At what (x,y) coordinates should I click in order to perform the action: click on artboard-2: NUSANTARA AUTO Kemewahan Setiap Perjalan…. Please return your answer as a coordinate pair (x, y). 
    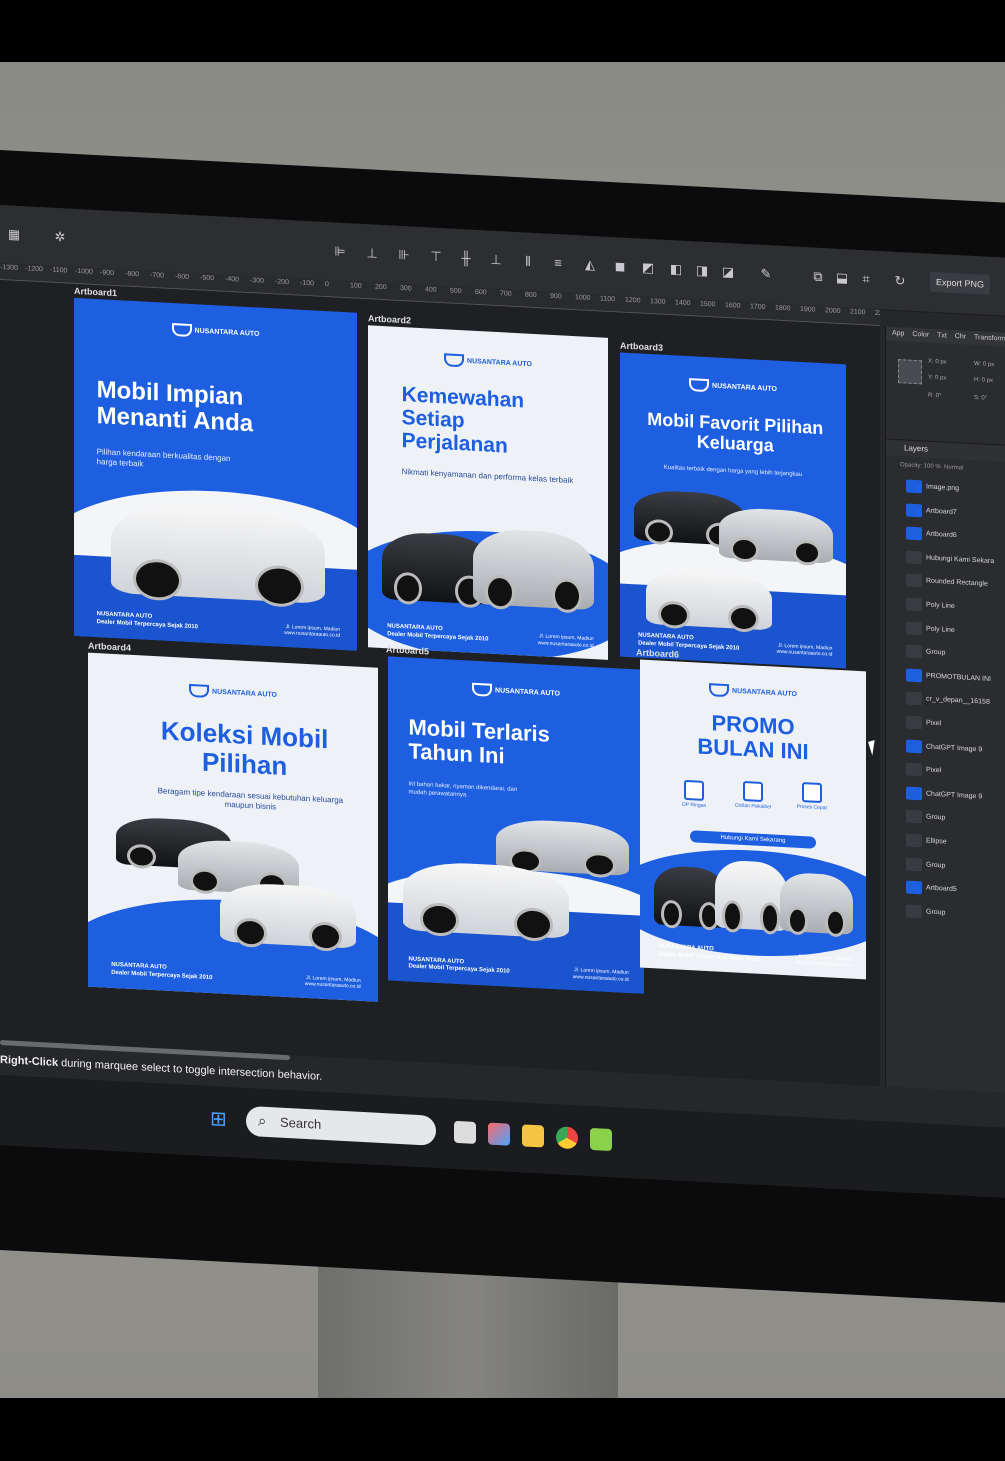
    Looking at the image, I should click on (488, 492).